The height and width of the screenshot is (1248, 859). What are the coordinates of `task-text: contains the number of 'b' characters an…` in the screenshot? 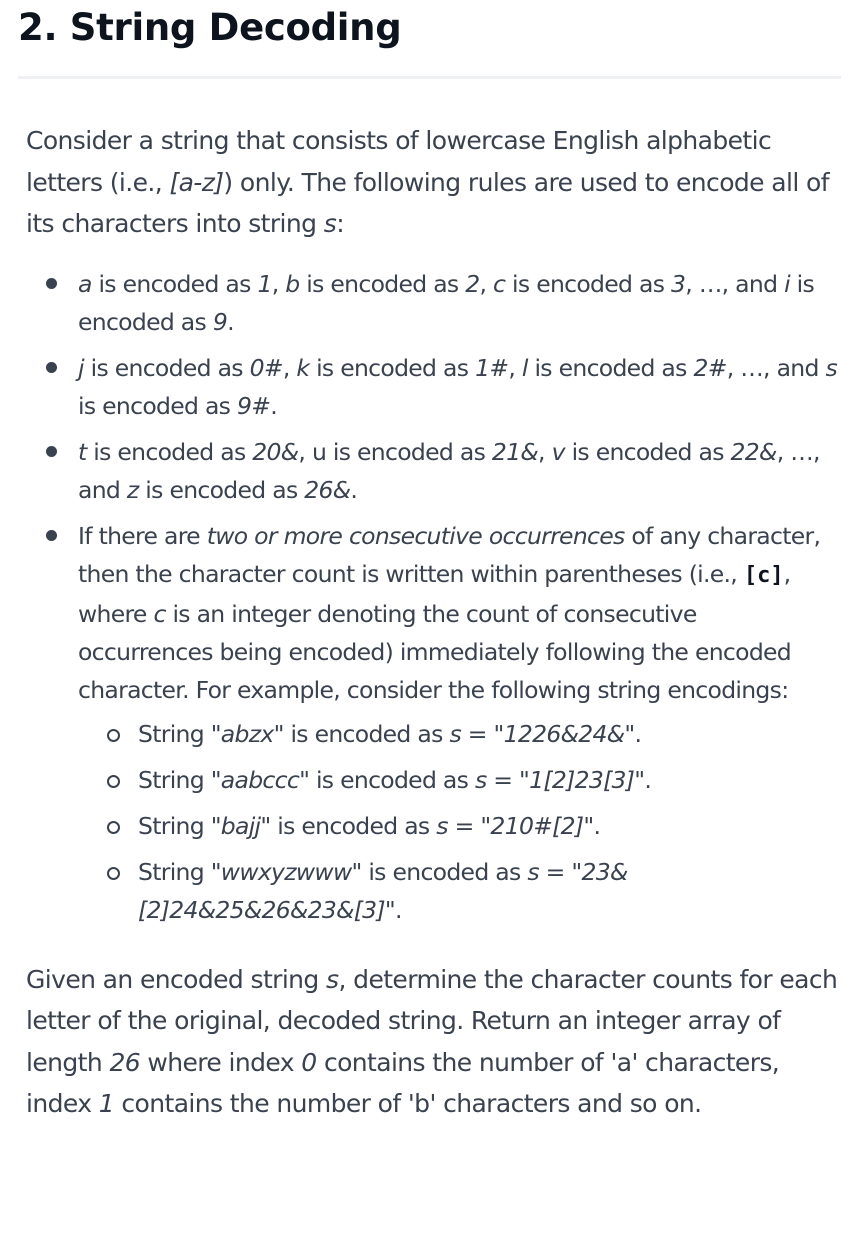 It's located at (408, 1103).